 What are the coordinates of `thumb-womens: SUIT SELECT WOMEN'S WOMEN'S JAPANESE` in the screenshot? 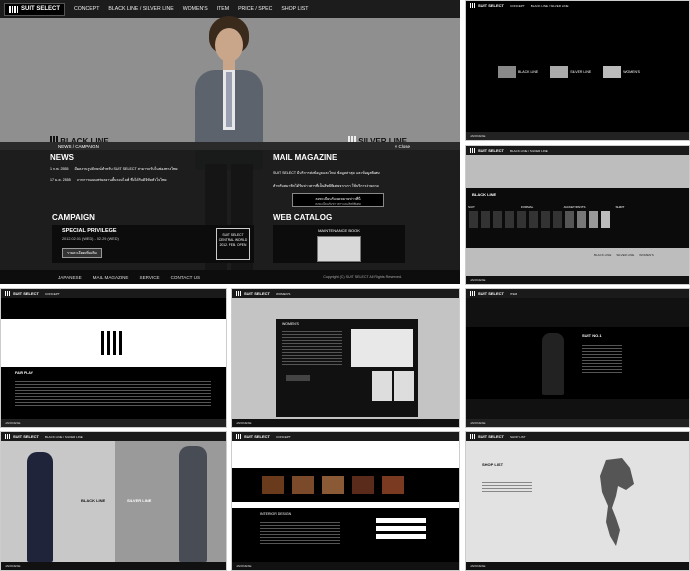 It's located at (345, 358).